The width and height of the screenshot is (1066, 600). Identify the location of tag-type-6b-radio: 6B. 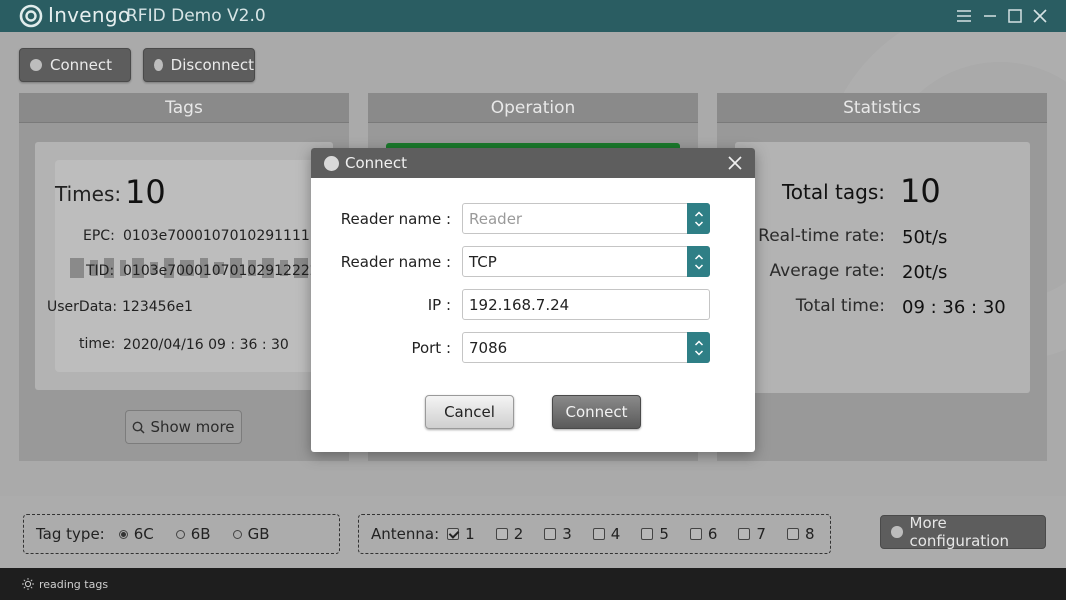
(193, 534).